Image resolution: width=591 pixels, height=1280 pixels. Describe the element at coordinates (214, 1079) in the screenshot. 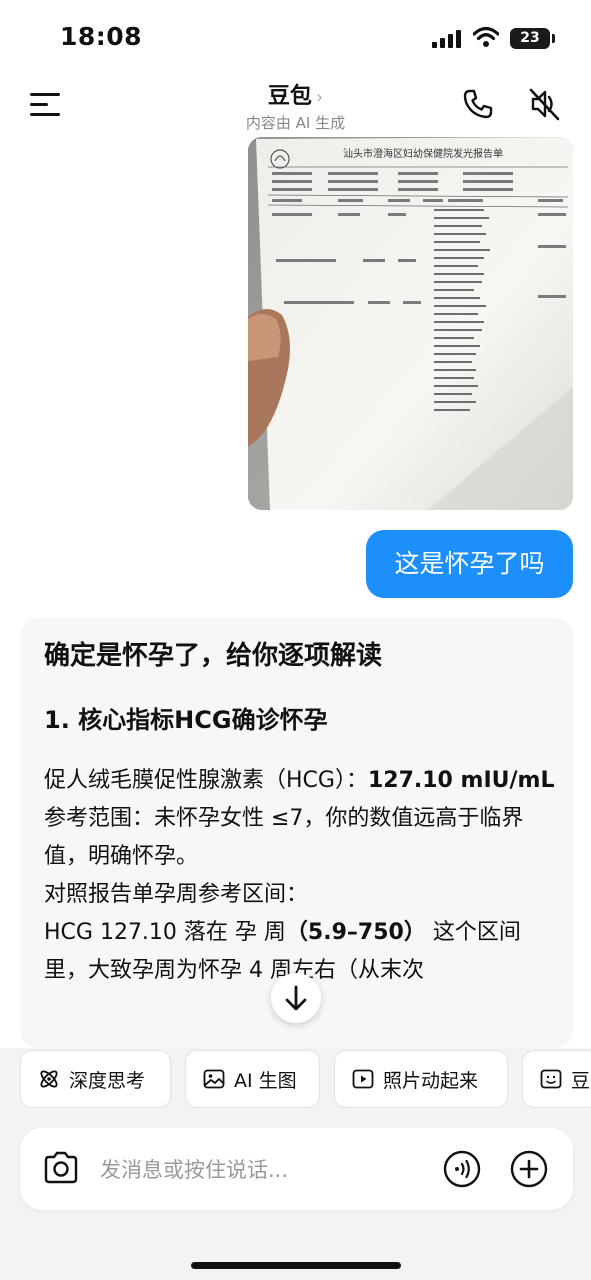

I see `image-icon` at that location.